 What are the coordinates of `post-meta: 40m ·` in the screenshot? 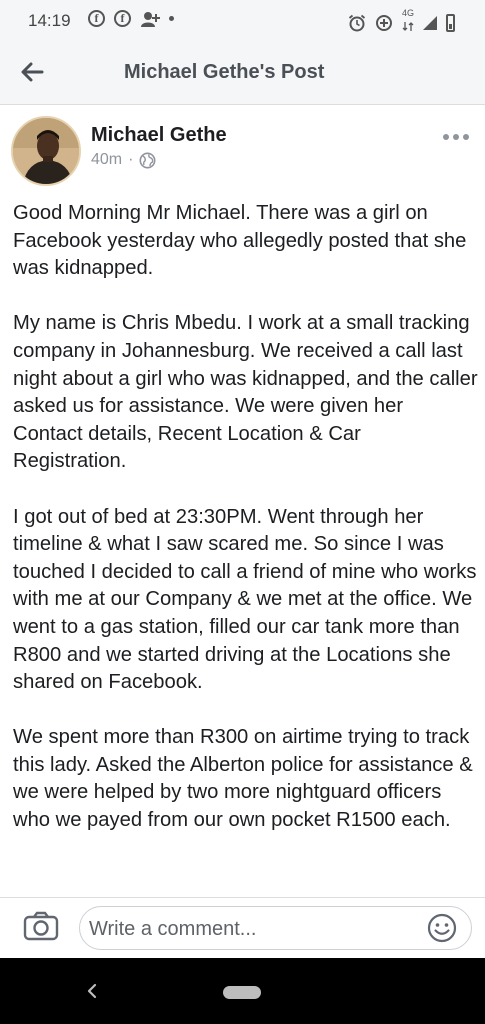 It's located at (123, 160).